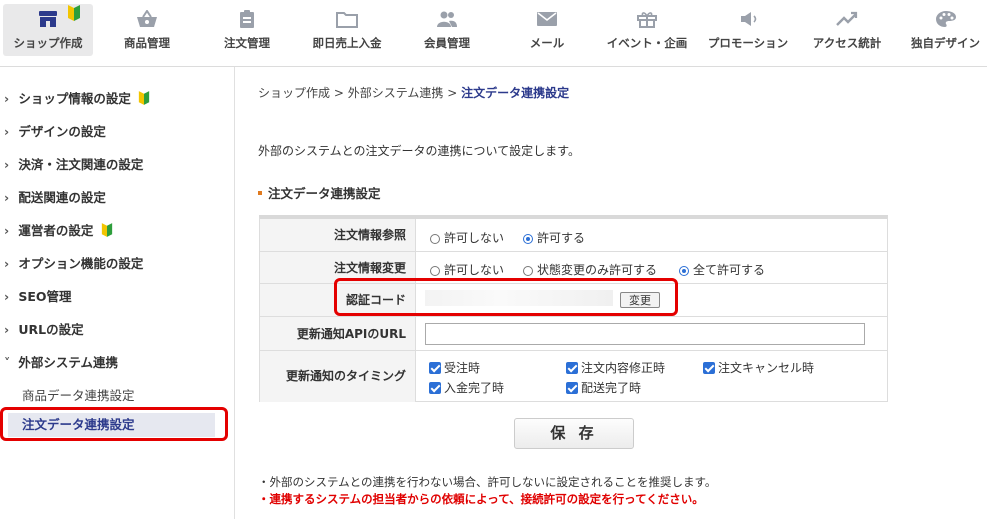 The width and height of the screenshot is (987, 519). I want to click on nav-products: 商品管理, so click(147, 30).